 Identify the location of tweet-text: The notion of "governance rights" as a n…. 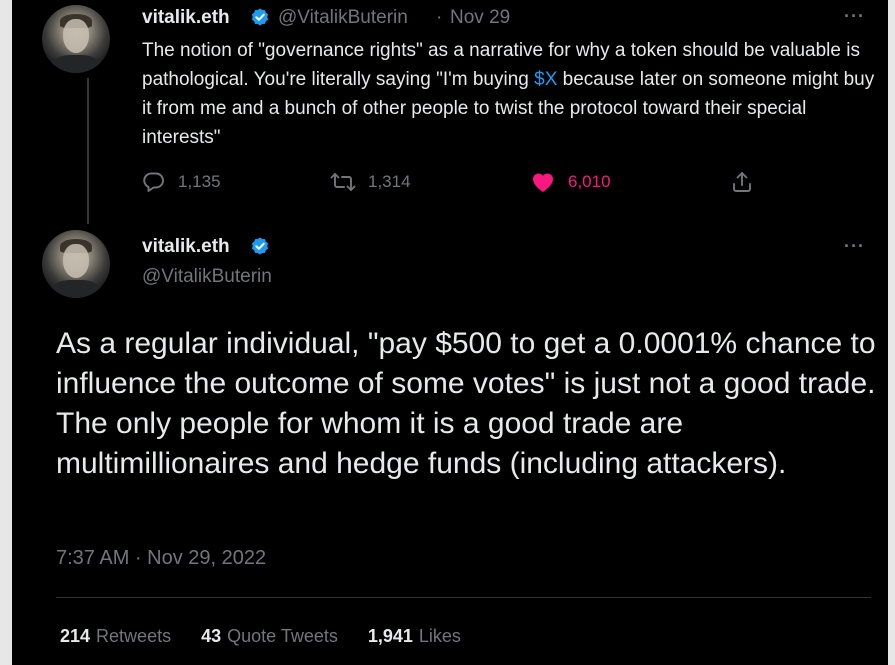
(508, 94).